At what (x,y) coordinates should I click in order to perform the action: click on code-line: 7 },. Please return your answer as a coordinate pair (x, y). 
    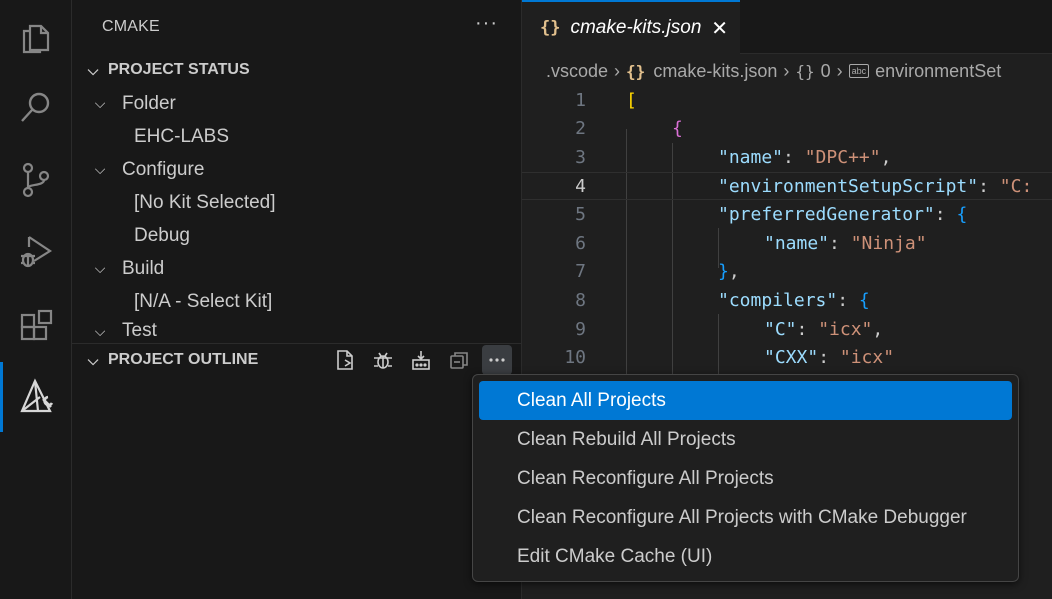
    Looking at the image, I should click on (787, 272).